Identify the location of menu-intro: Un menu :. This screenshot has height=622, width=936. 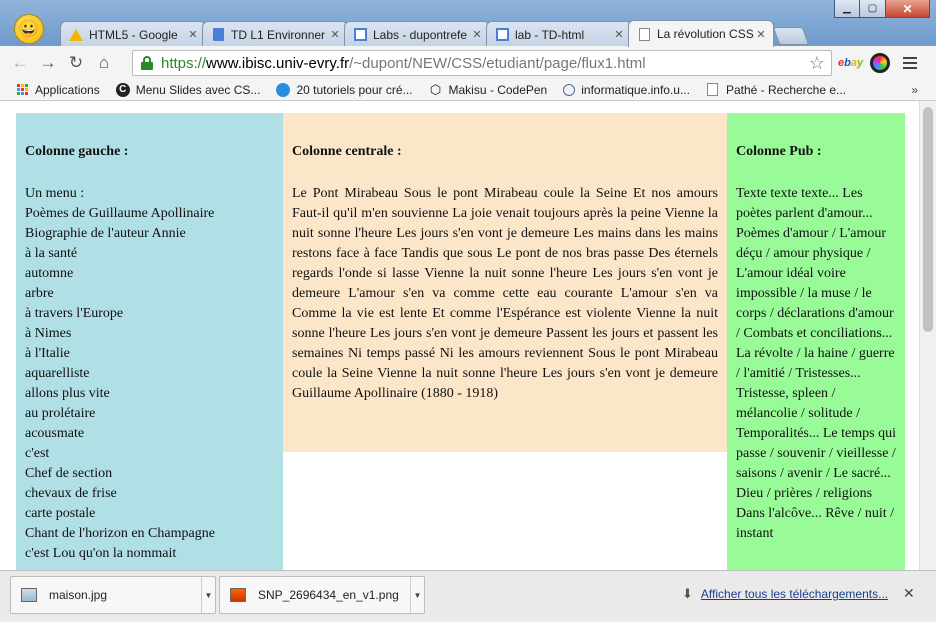
(55, 193).